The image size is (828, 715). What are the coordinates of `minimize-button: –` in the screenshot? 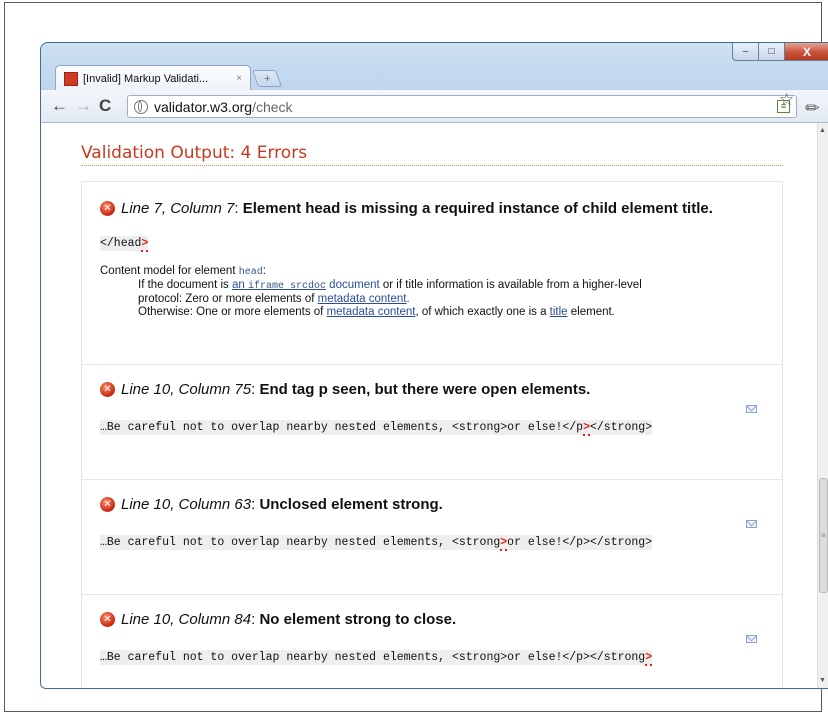 It's located at (745, 52).